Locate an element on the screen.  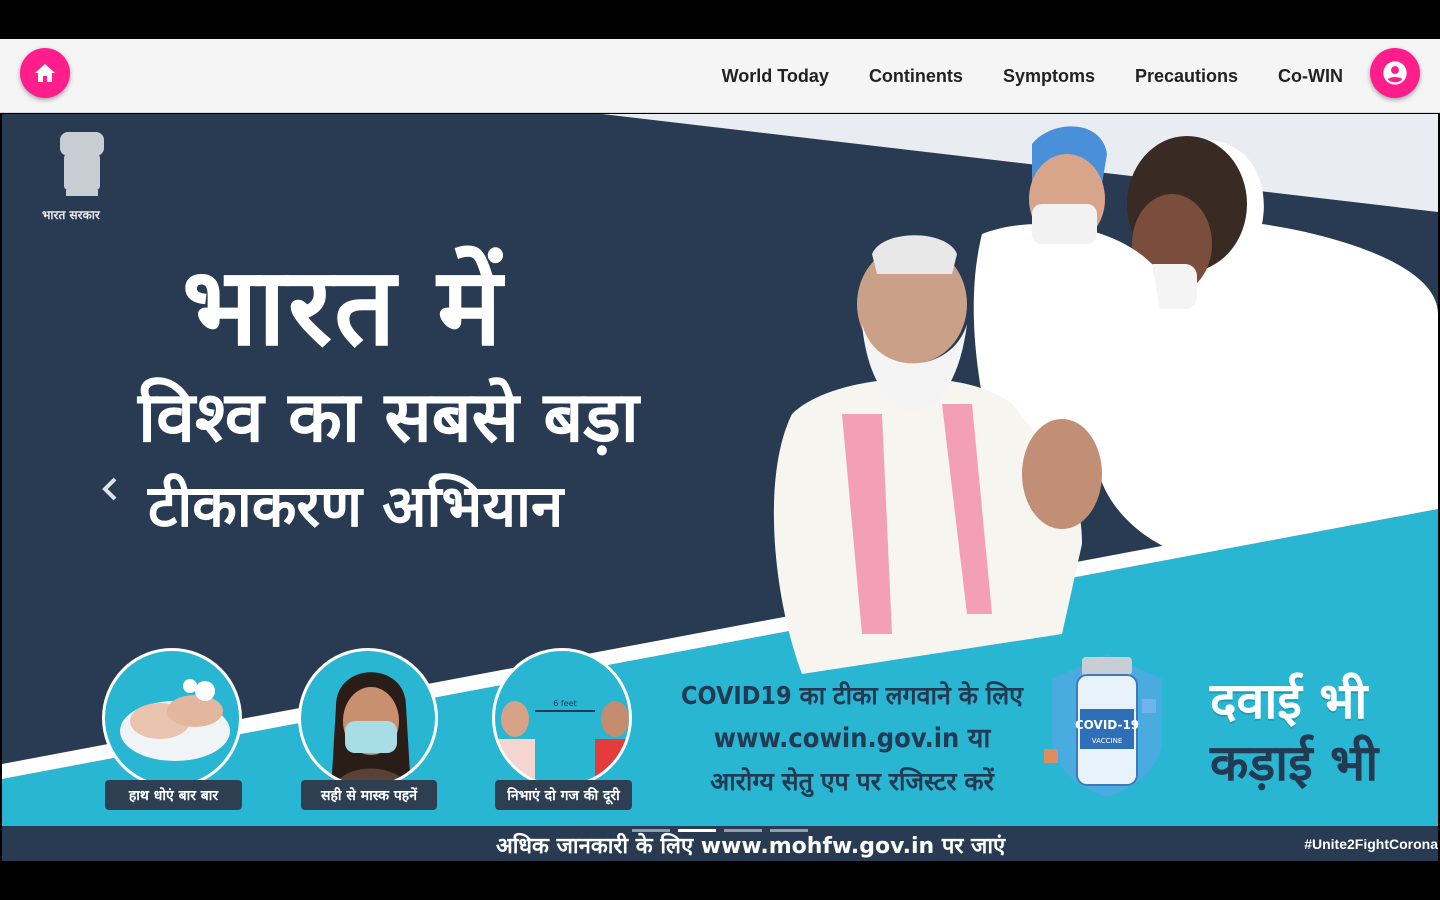
account-circle-icon is located at coordinates (1395, 73).